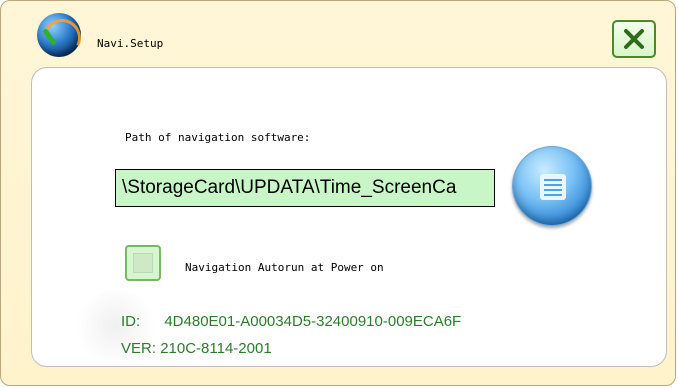  I want to click on version-line: VER: 210C-8114-2001, so click(196, 348).